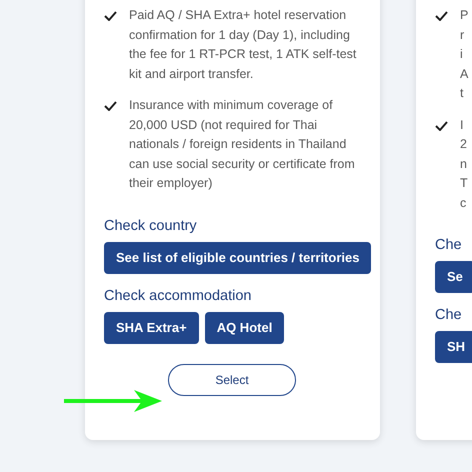 This screenshot has width=472, height=472. Describe the element at coordinates (232, 380) in the screenshot. I see `select-button: Select` at that location.